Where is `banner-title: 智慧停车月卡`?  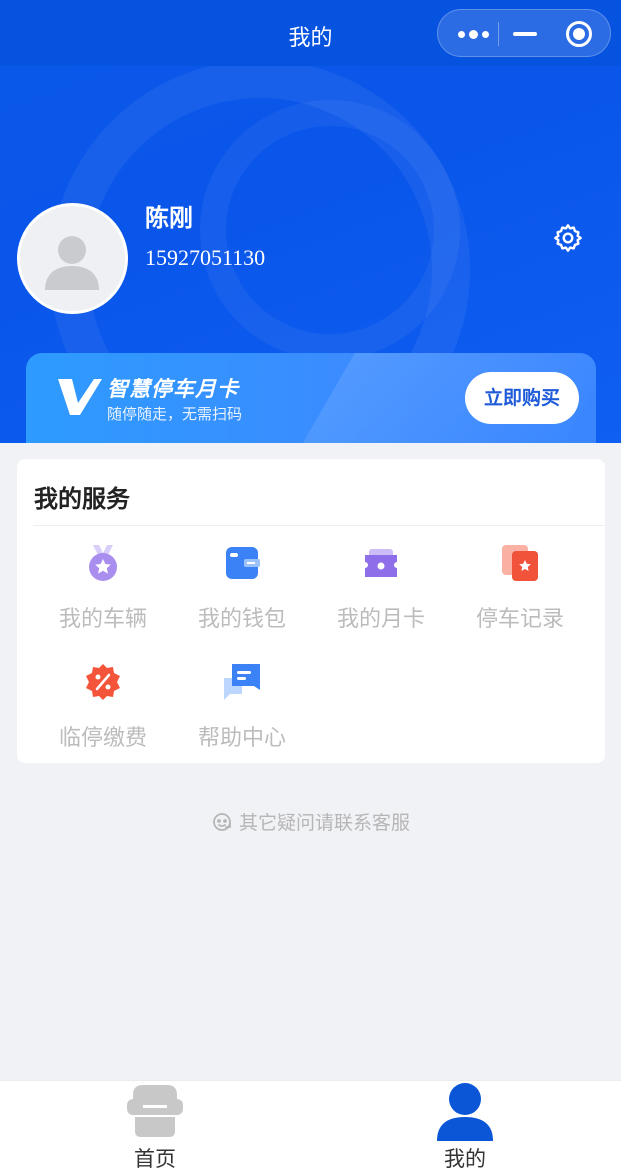 banner-title: 智慧停车月卡 is located at coordinates (173, 389).